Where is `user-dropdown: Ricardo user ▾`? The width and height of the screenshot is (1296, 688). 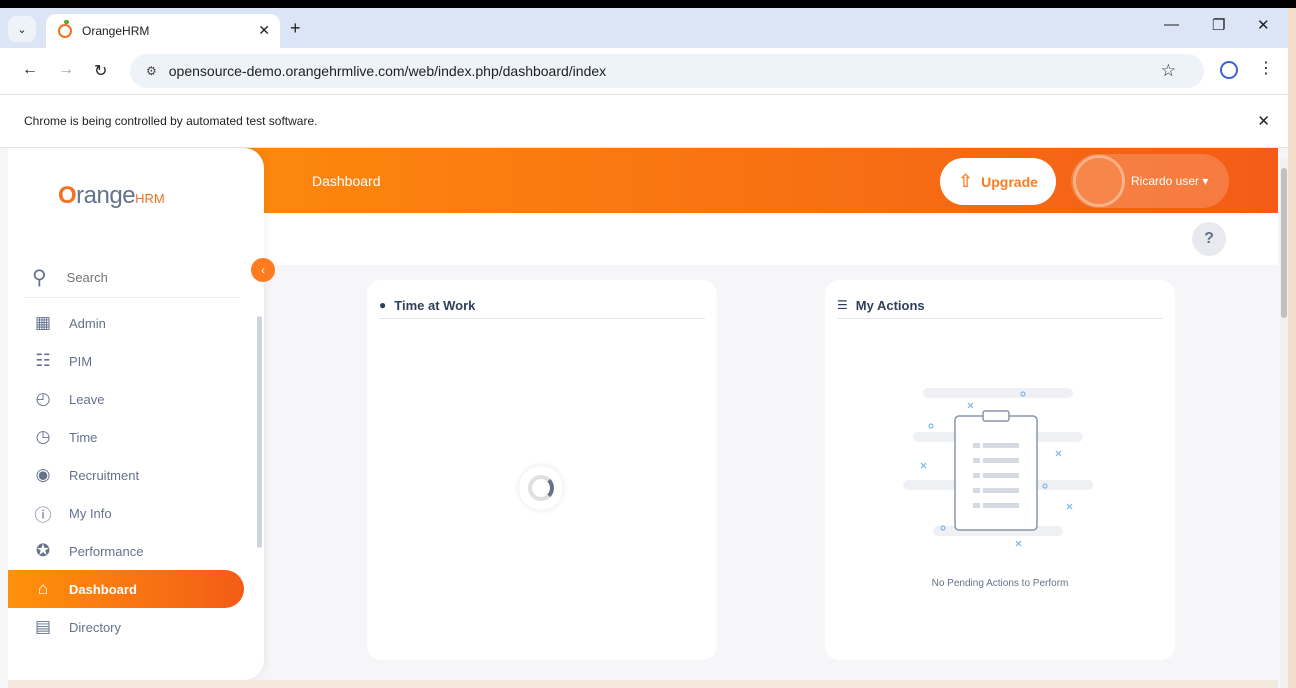
user-dropdown: Ricardo user ▾ is located at coordinates (1150, 181).